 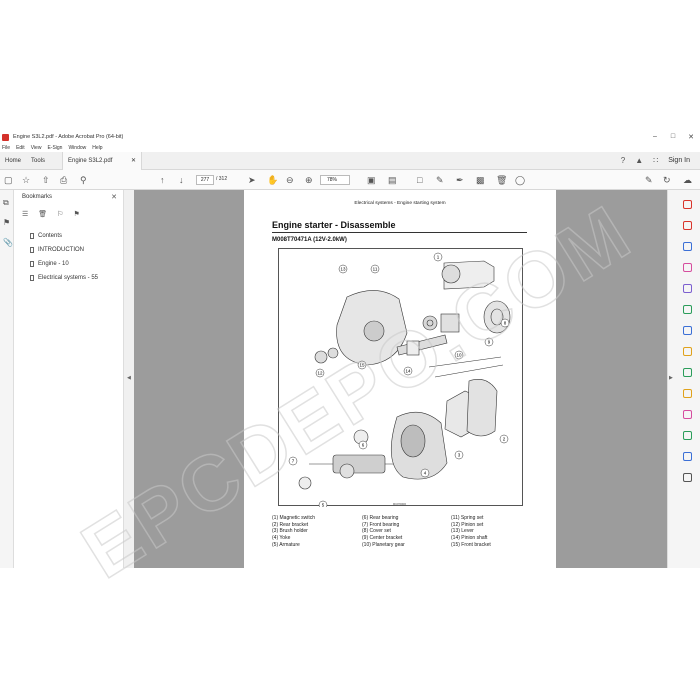 What do you see at coordinates (687, 225) in the screenshot?
I see `create-pdf-icon` at bounding box center [687, 225].